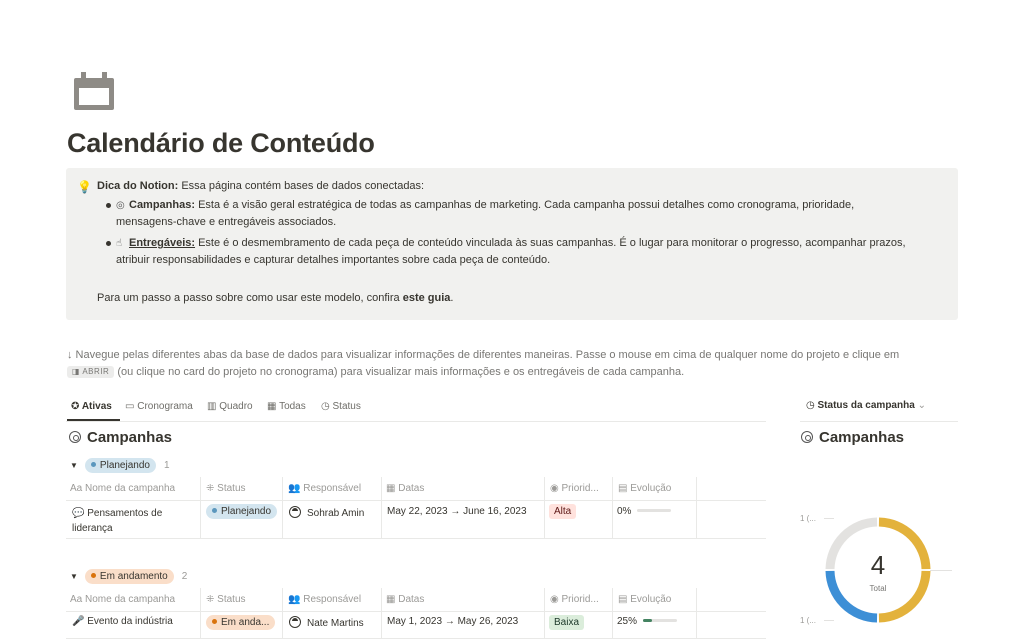  I want to click on board-icon: ▥, so click(212, 406).